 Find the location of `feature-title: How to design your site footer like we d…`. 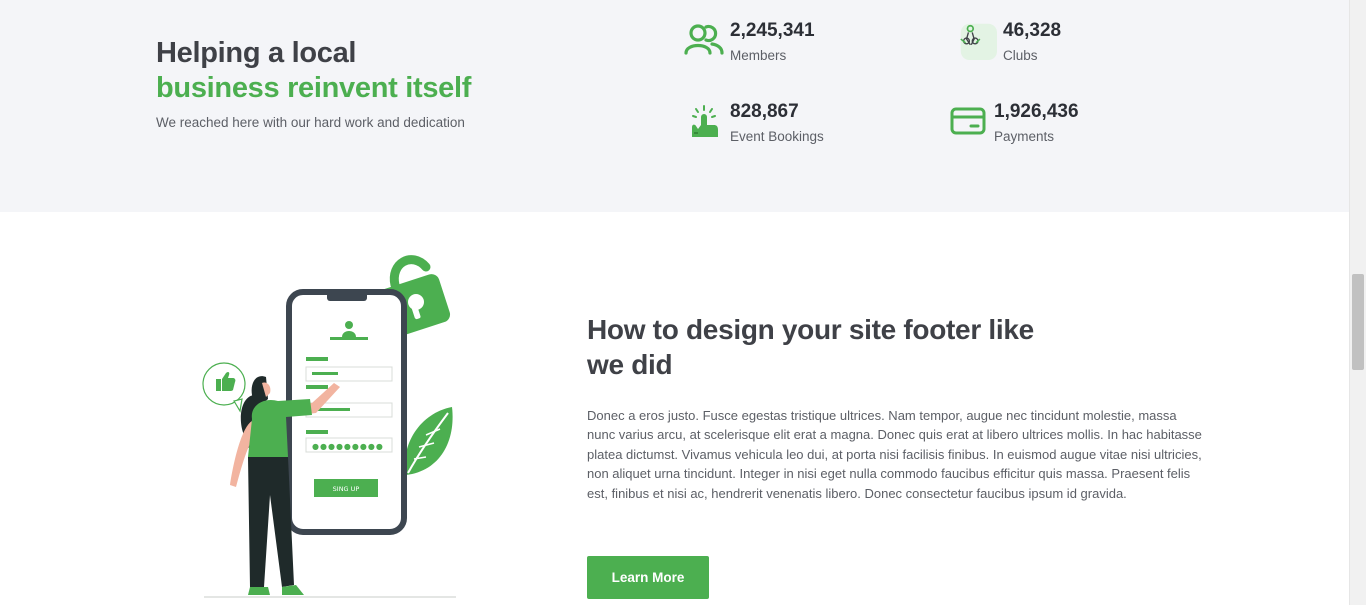

feature-title: How to design your site footer like we d… is located at coordinates (810, 347).